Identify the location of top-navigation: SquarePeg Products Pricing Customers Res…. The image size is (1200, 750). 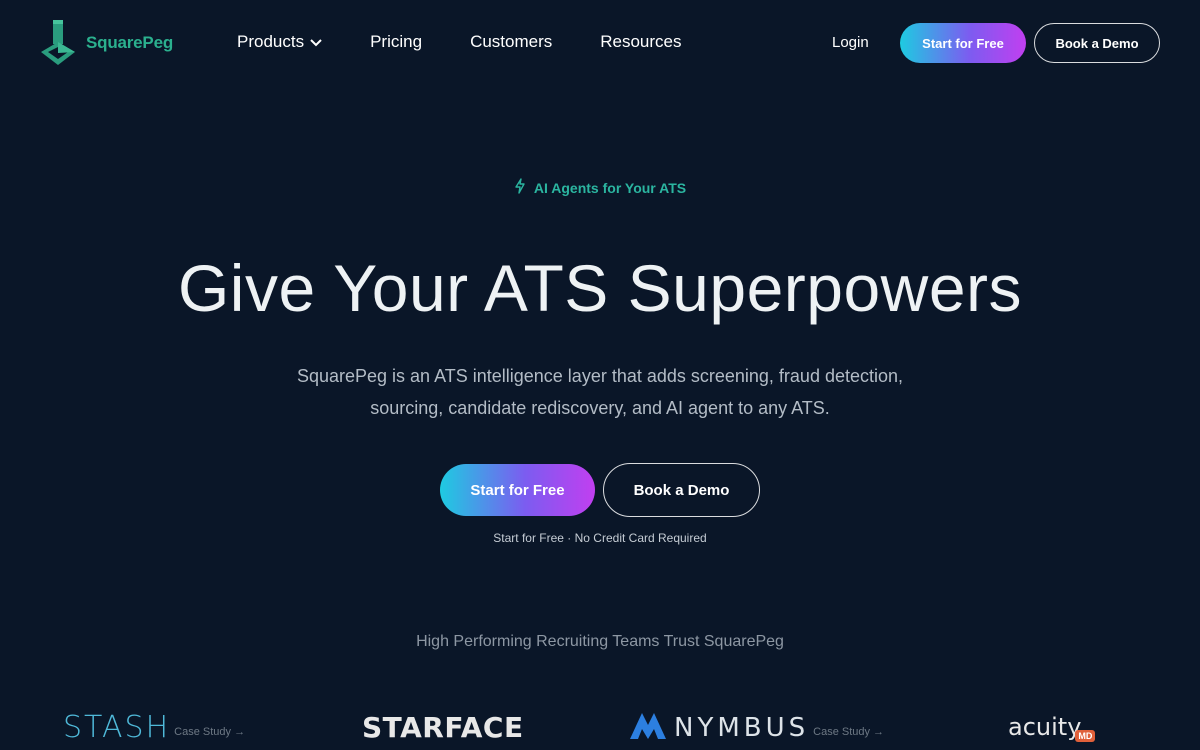
(600, 43).